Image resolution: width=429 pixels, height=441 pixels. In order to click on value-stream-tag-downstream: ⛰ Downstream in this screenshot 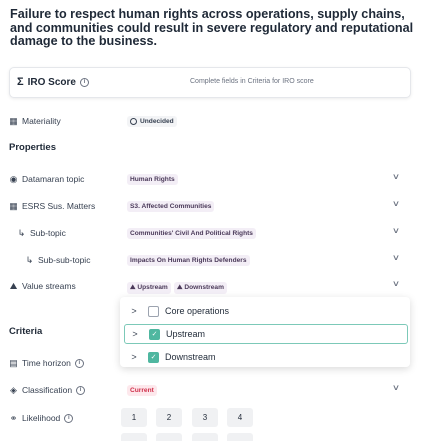, I will do `click(200, 288)`.